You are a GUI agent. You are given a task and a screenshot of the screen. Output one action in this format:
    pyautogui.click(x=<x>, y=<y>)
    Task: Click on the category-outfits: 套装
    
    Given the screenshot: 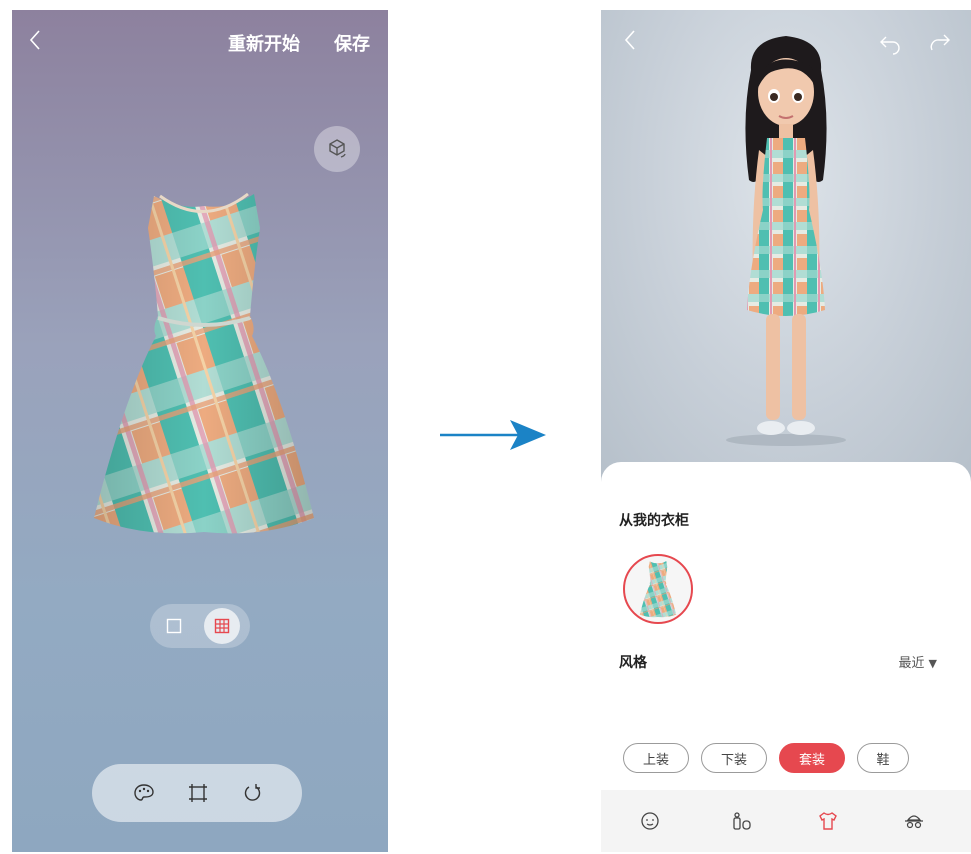 What is the action you would take?
    pyautogui.click(x=812, y=758)
    